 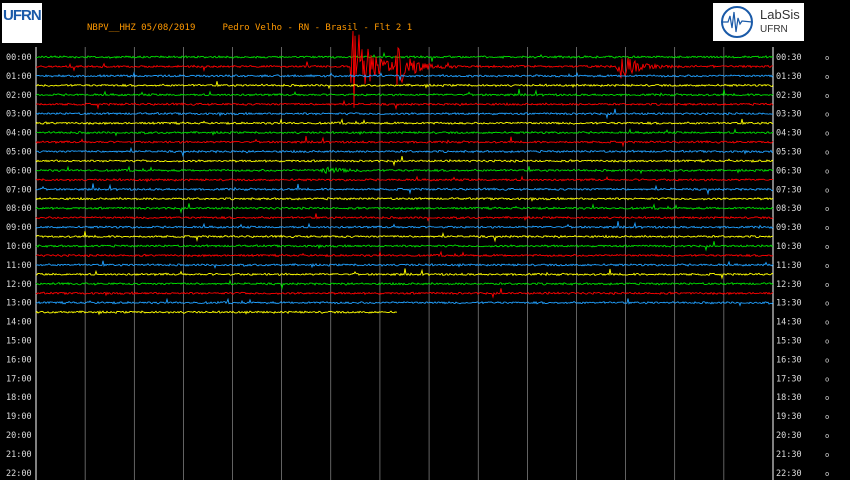 I want to click on right-time-label: 10:30, so click(x=789, y=247).